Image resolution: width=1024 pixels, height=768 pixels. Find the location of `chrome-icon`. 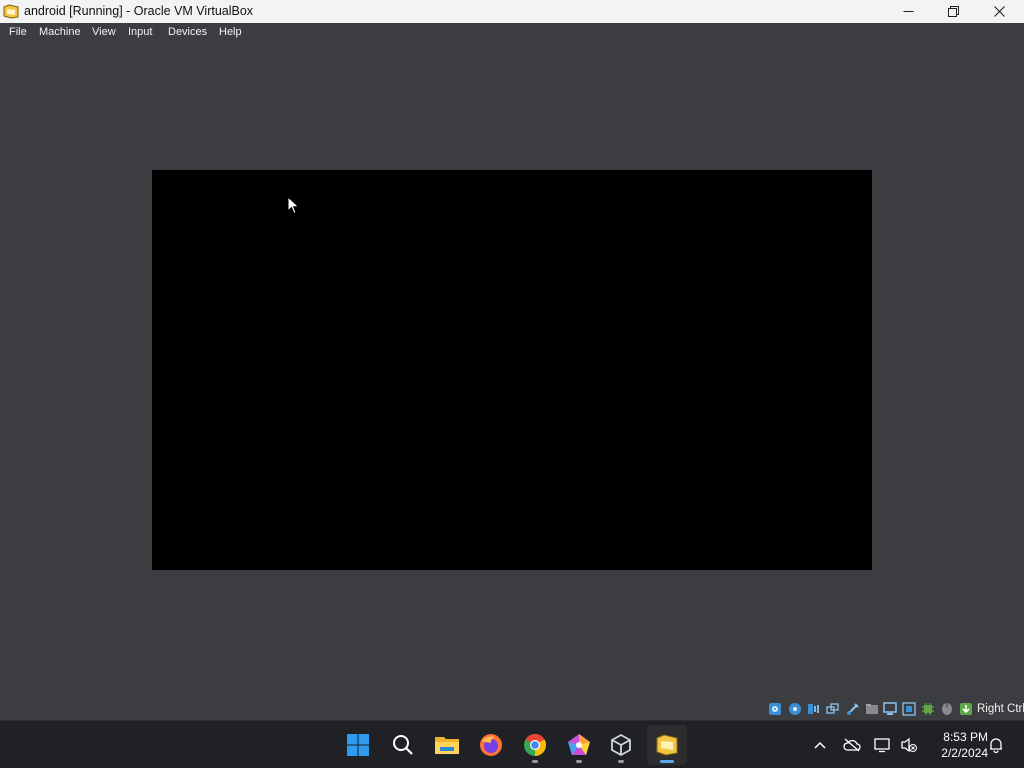

chrome-icon is located at coordinates (535, 745).